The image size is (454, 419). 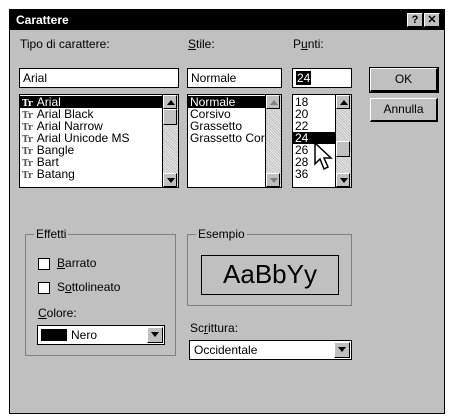 What do you see at coordinates (270, 275) in the screenshot?
I see `sample-preview: AaBbYy` at bounding box center [270, 275].